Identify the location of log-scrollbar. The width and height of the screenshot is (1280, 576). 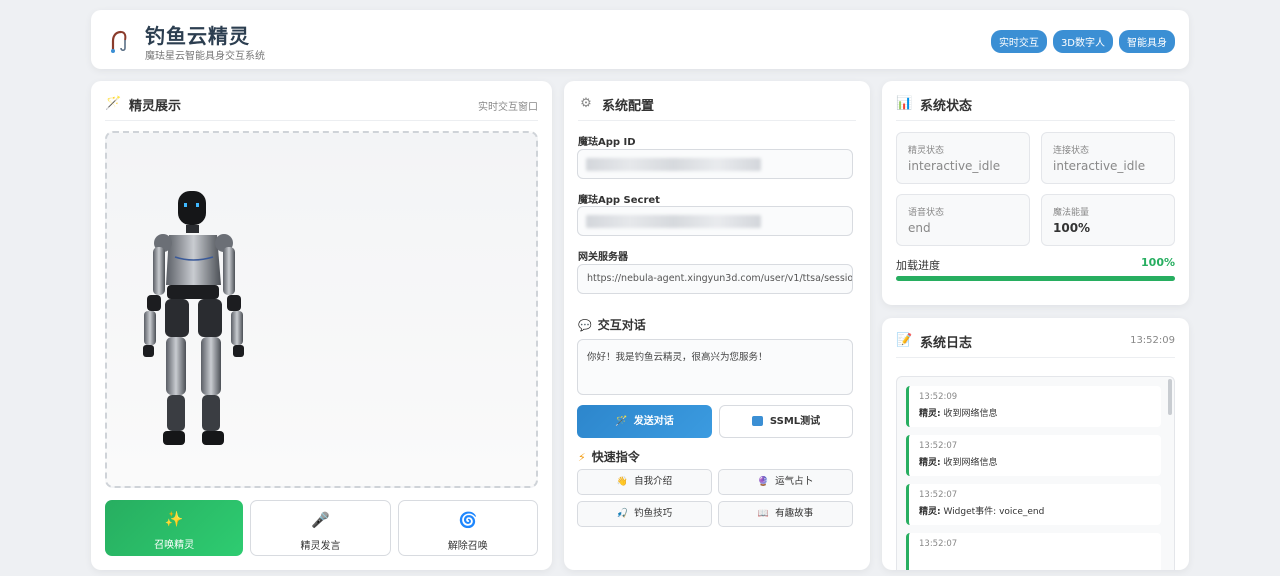
(1170, 397).